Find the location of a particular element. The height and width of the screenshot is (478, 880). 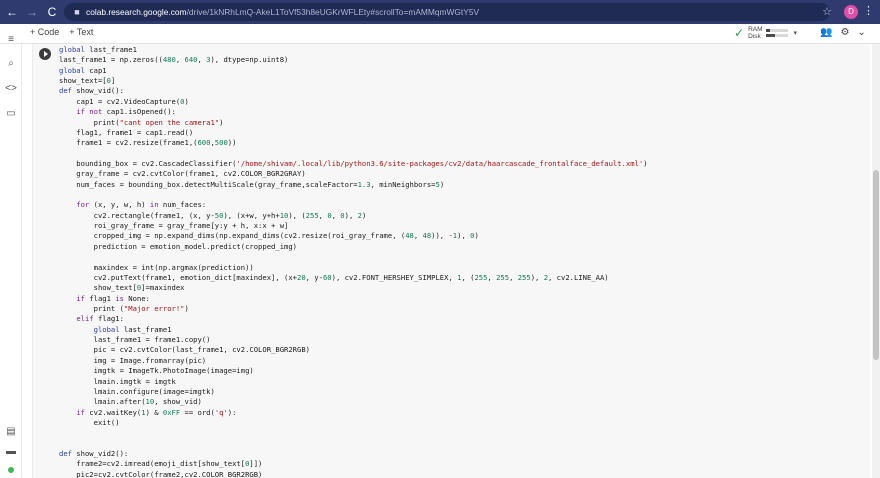

collapse-chevron-icon: ⌄ is located at coordinates (861, 32).